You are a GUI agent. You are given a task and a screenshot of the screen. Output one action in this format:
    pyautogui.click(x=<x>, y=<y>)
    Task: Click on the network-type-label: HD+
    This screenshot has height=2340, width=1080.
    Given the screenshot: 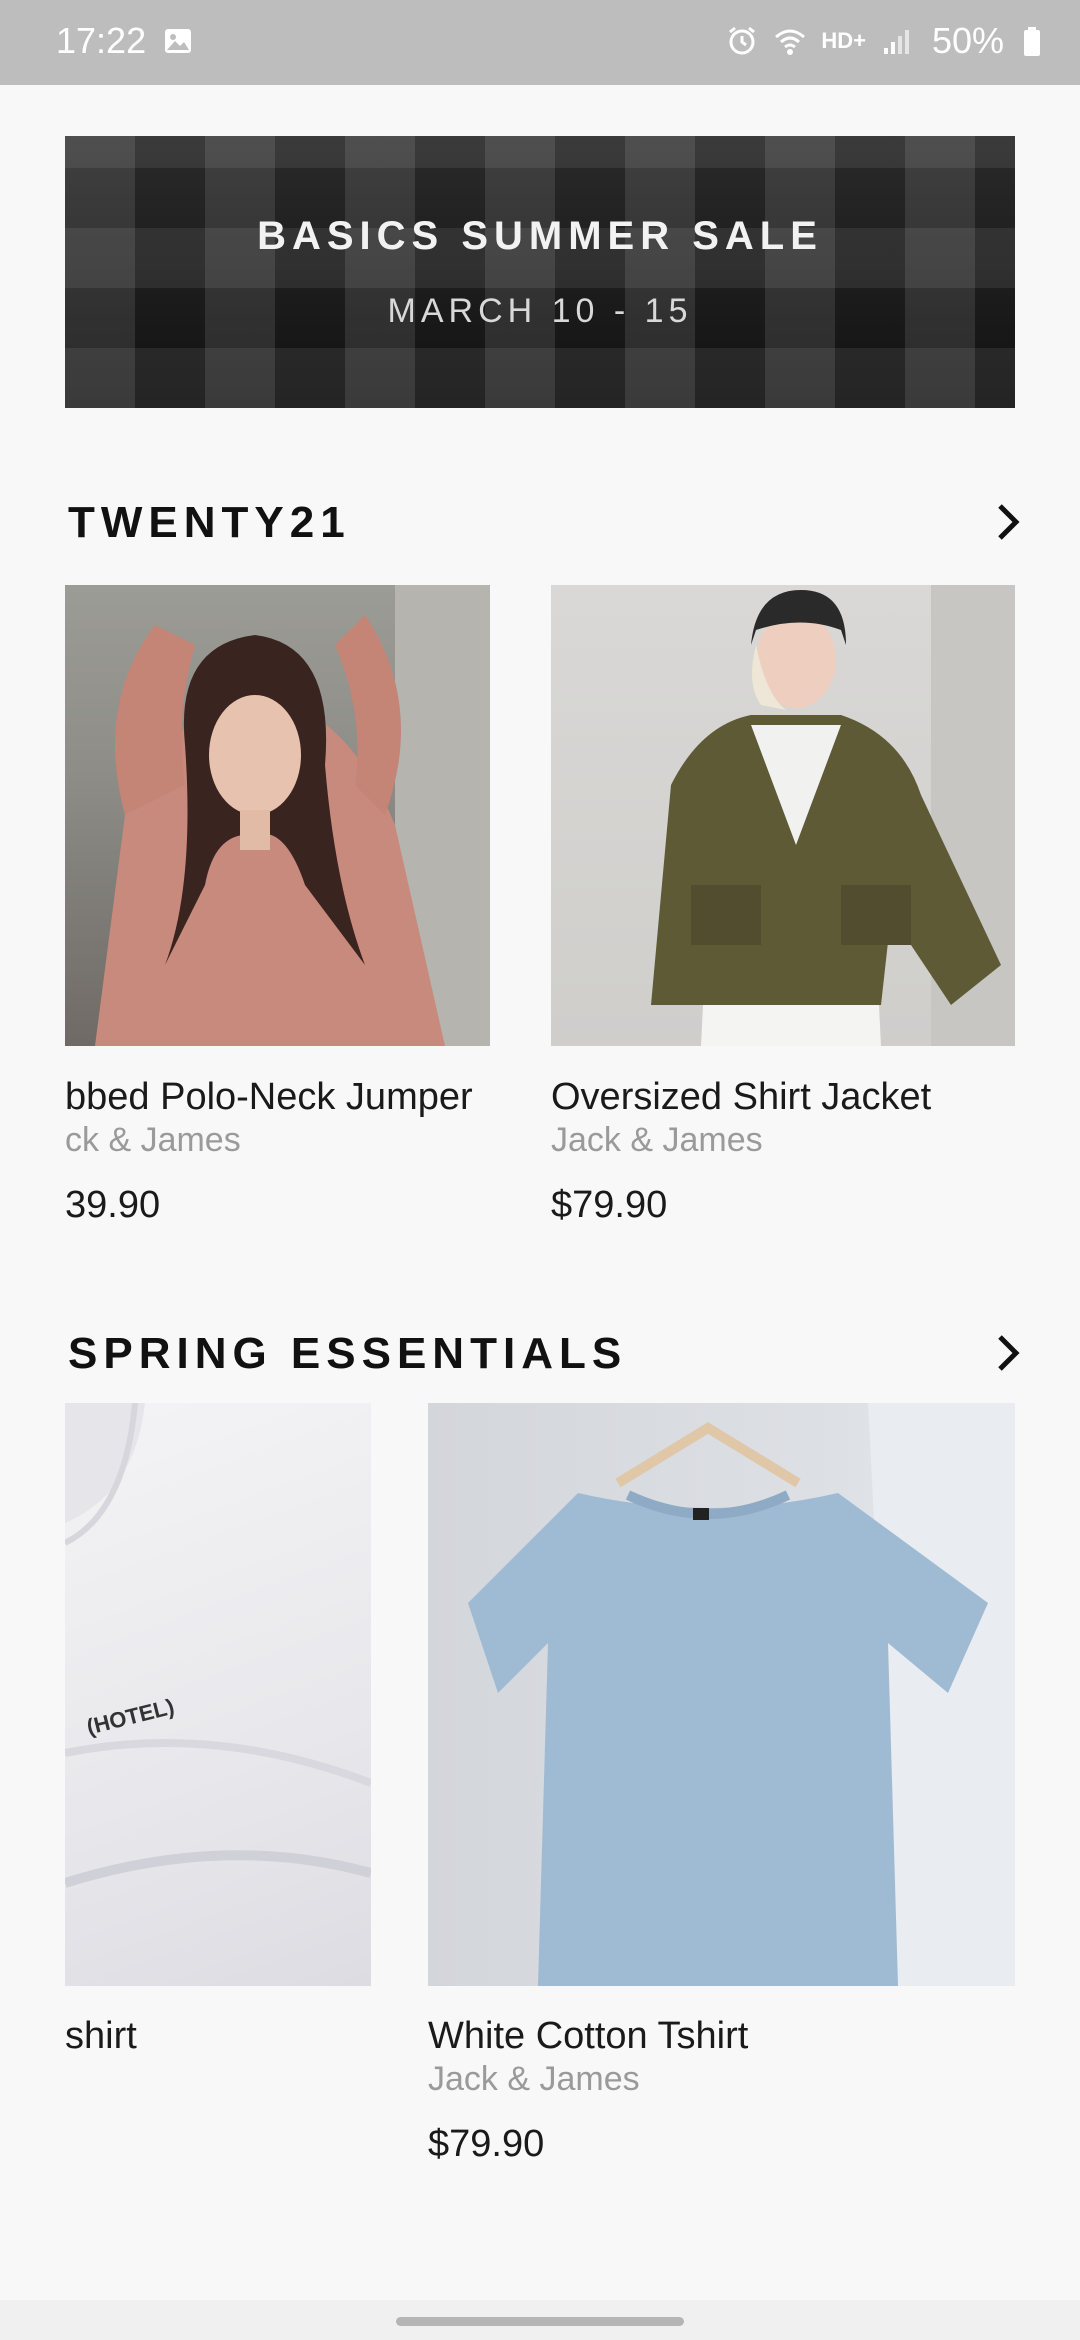 What is the action you would take?
    pyautogui.click(x=843, y=40)
    